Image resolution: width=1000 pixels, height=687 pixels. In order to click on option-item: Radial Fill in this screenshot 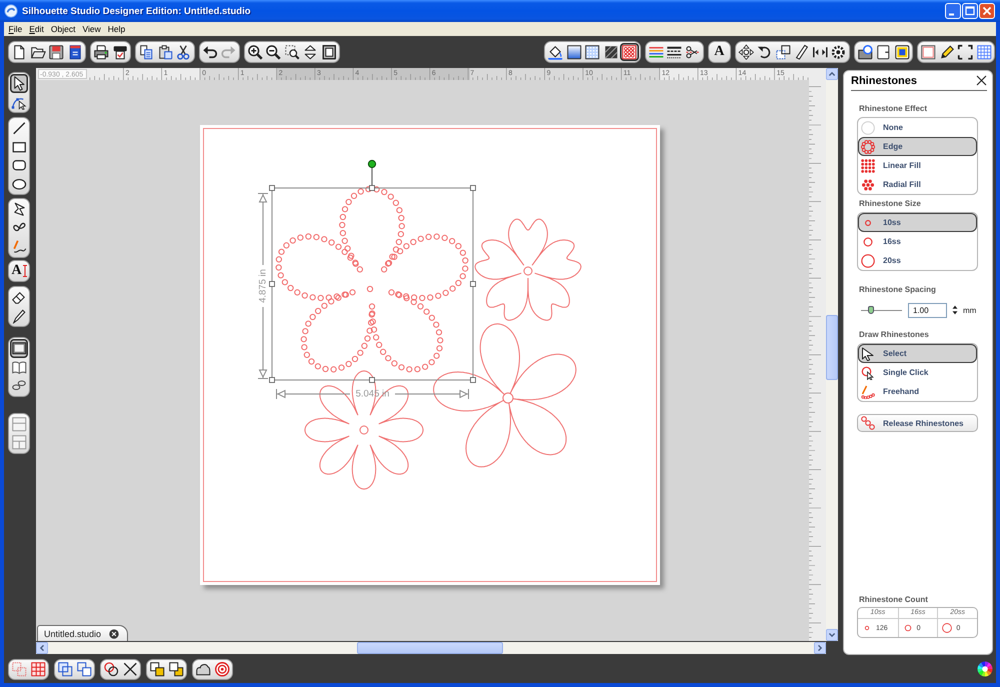, I will do `click(917, 184)`.